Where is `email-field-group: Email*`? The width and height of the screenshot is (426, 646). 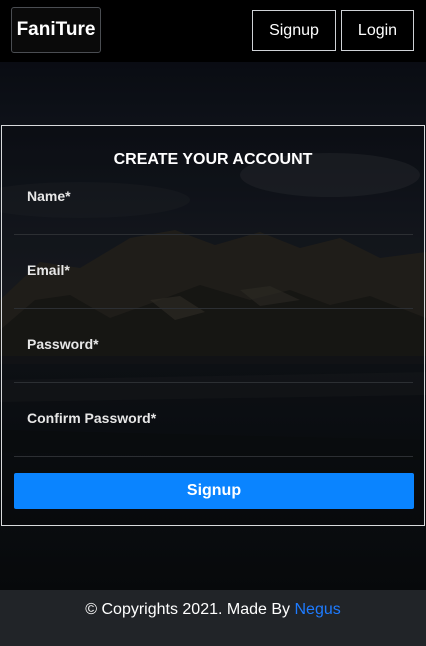 email-field-group: Email* is located at coordinates (213, 285).